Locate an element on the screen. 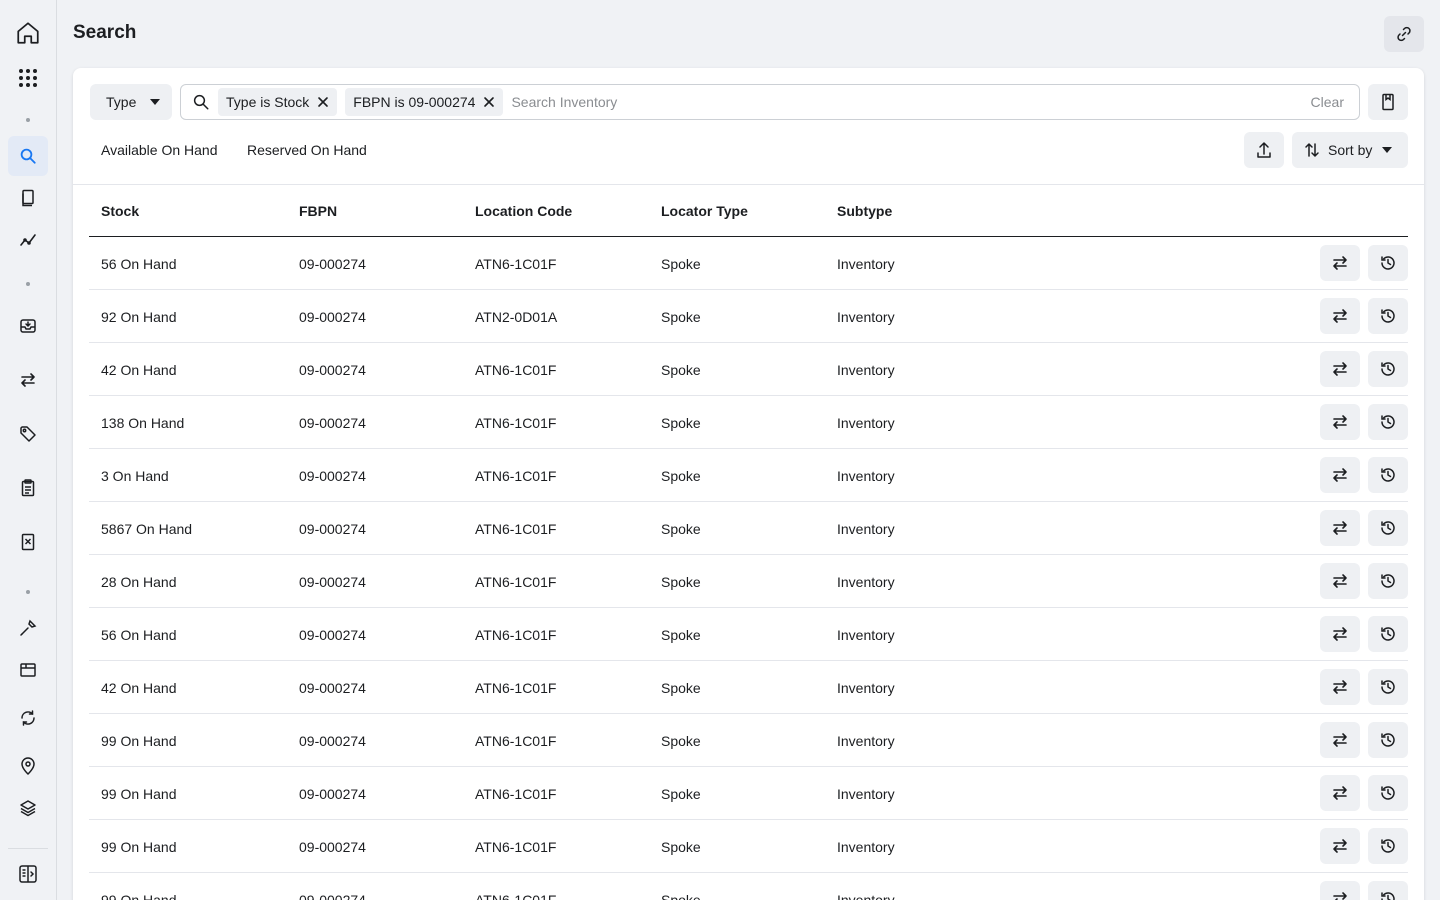  sidebar-item-notebook is located at coordinates (28, 198).